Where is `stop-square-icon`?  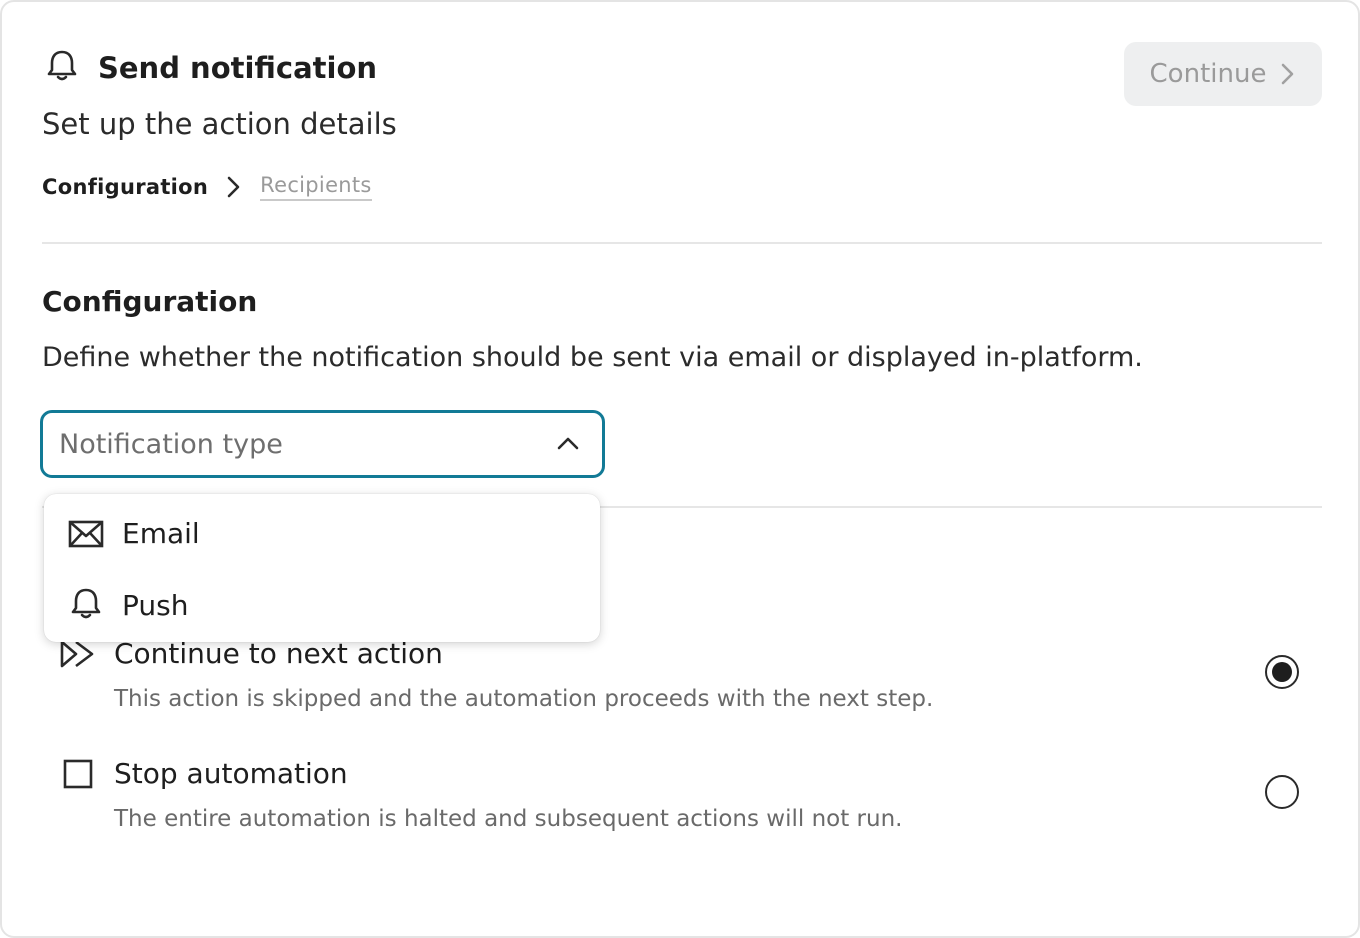
stop-square-icon is located at coordinates (78, 774).